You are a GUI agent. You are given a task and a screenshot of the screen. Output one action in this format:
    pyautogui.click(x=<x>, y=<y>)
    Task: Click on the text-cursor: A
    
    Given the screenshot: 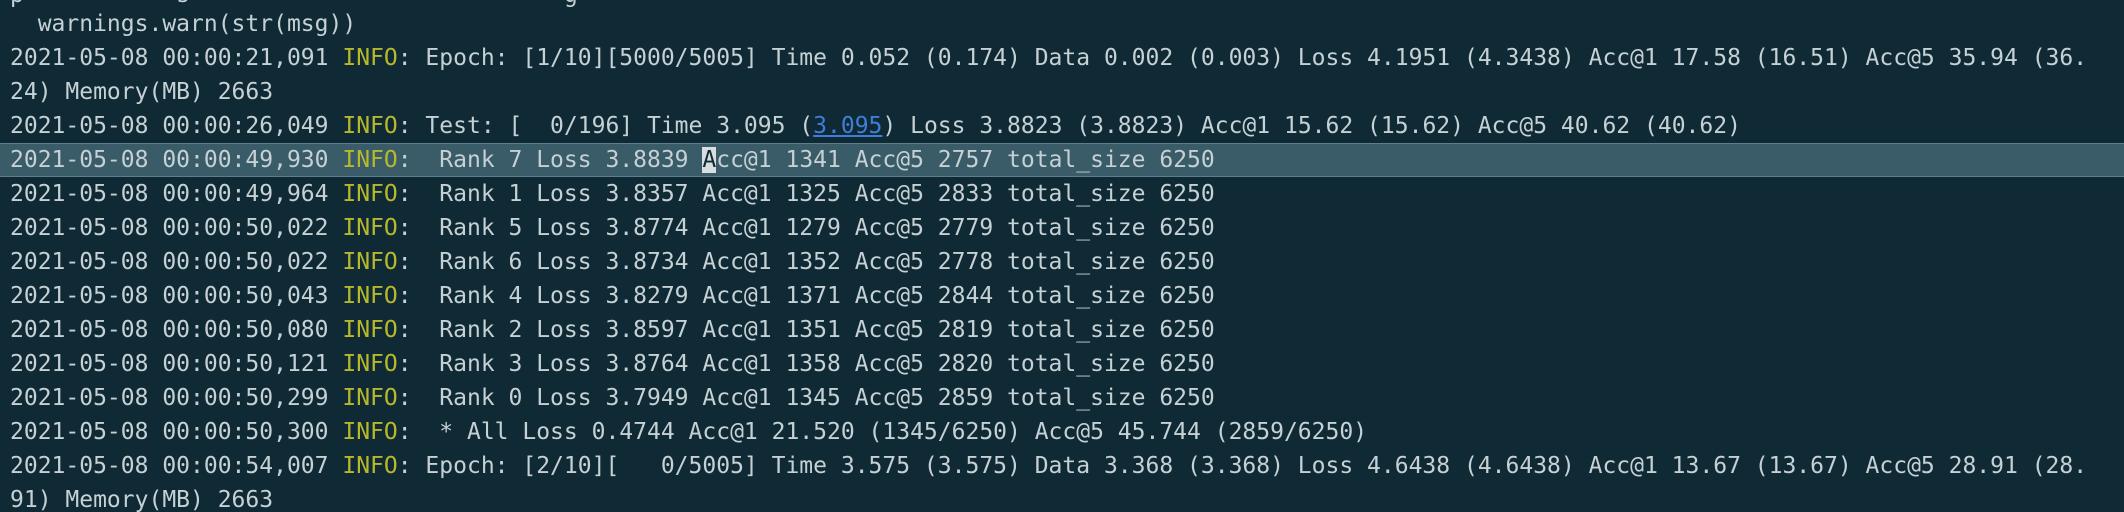 What is the action you would take?
    pyautogui.click(x=709, y=160)
    